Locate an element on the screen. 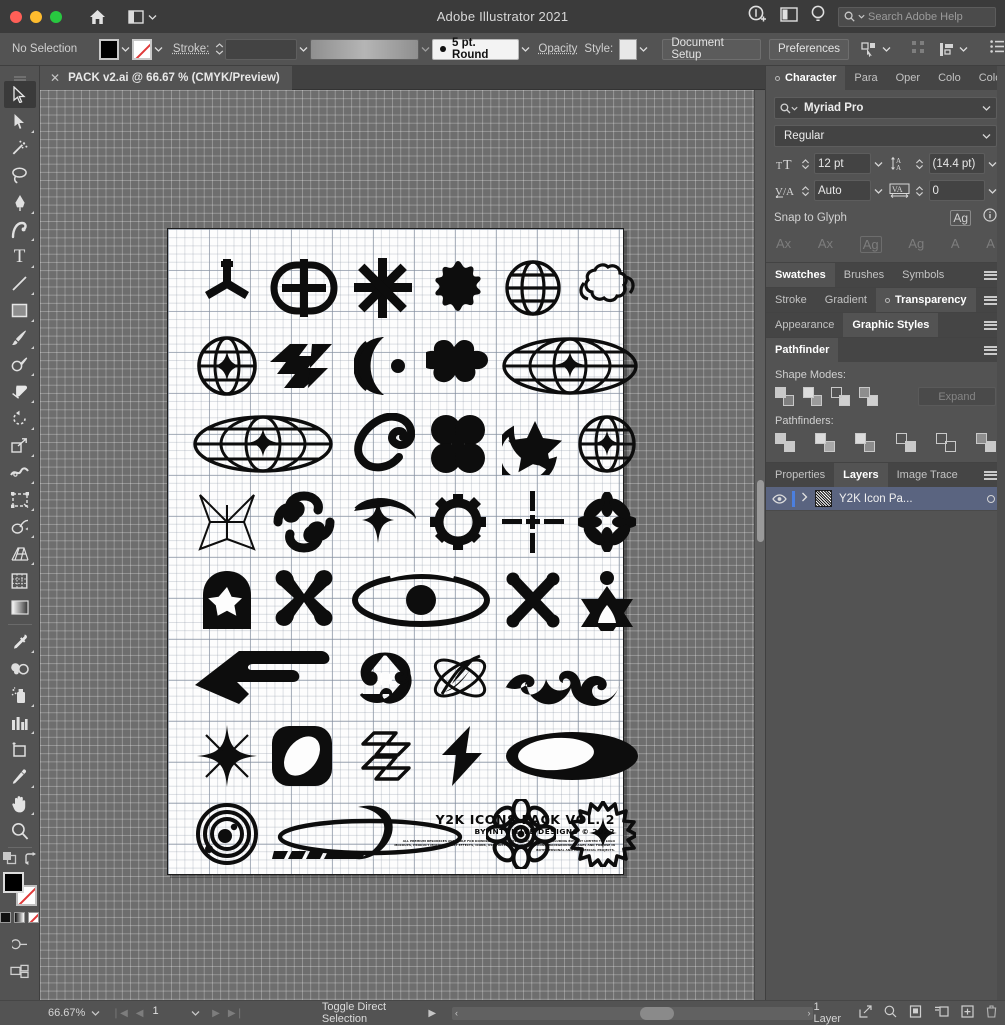  ellipse-eclipse-icon is located at coordinates (572, 756).